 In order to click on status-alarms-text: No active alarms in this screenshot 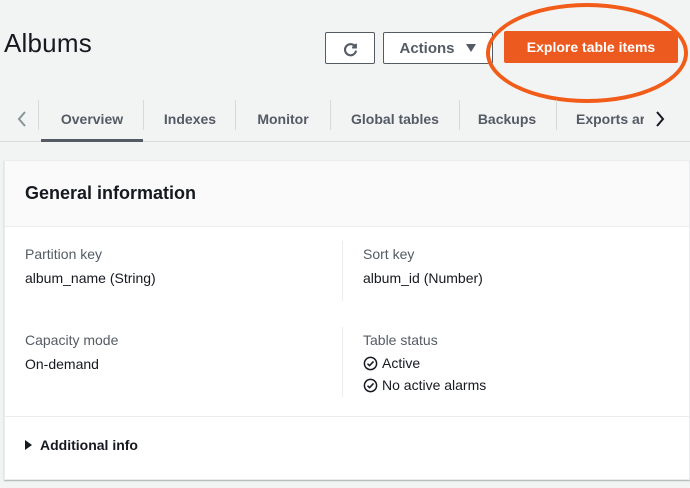, I will do `click(434, 385)`.